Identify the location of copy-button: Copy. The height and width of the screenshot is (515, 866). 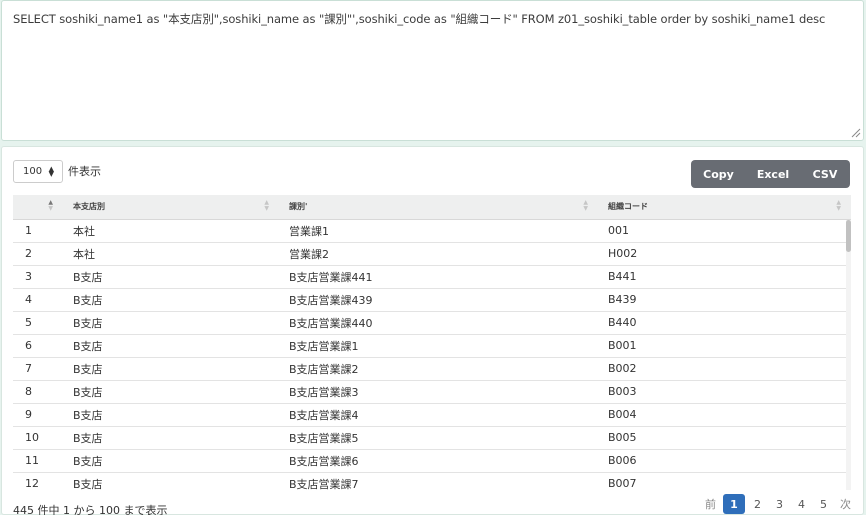
(718, 174).